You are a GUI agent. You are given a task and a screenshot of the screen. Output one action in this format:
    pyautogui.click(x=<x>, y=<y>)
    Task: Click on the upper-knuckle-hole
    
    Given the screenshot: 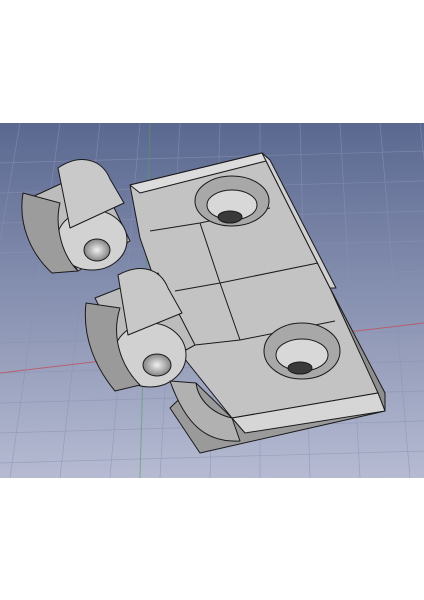 What is the action you would take?
    pyautogui.click(x=97, y=250)
    